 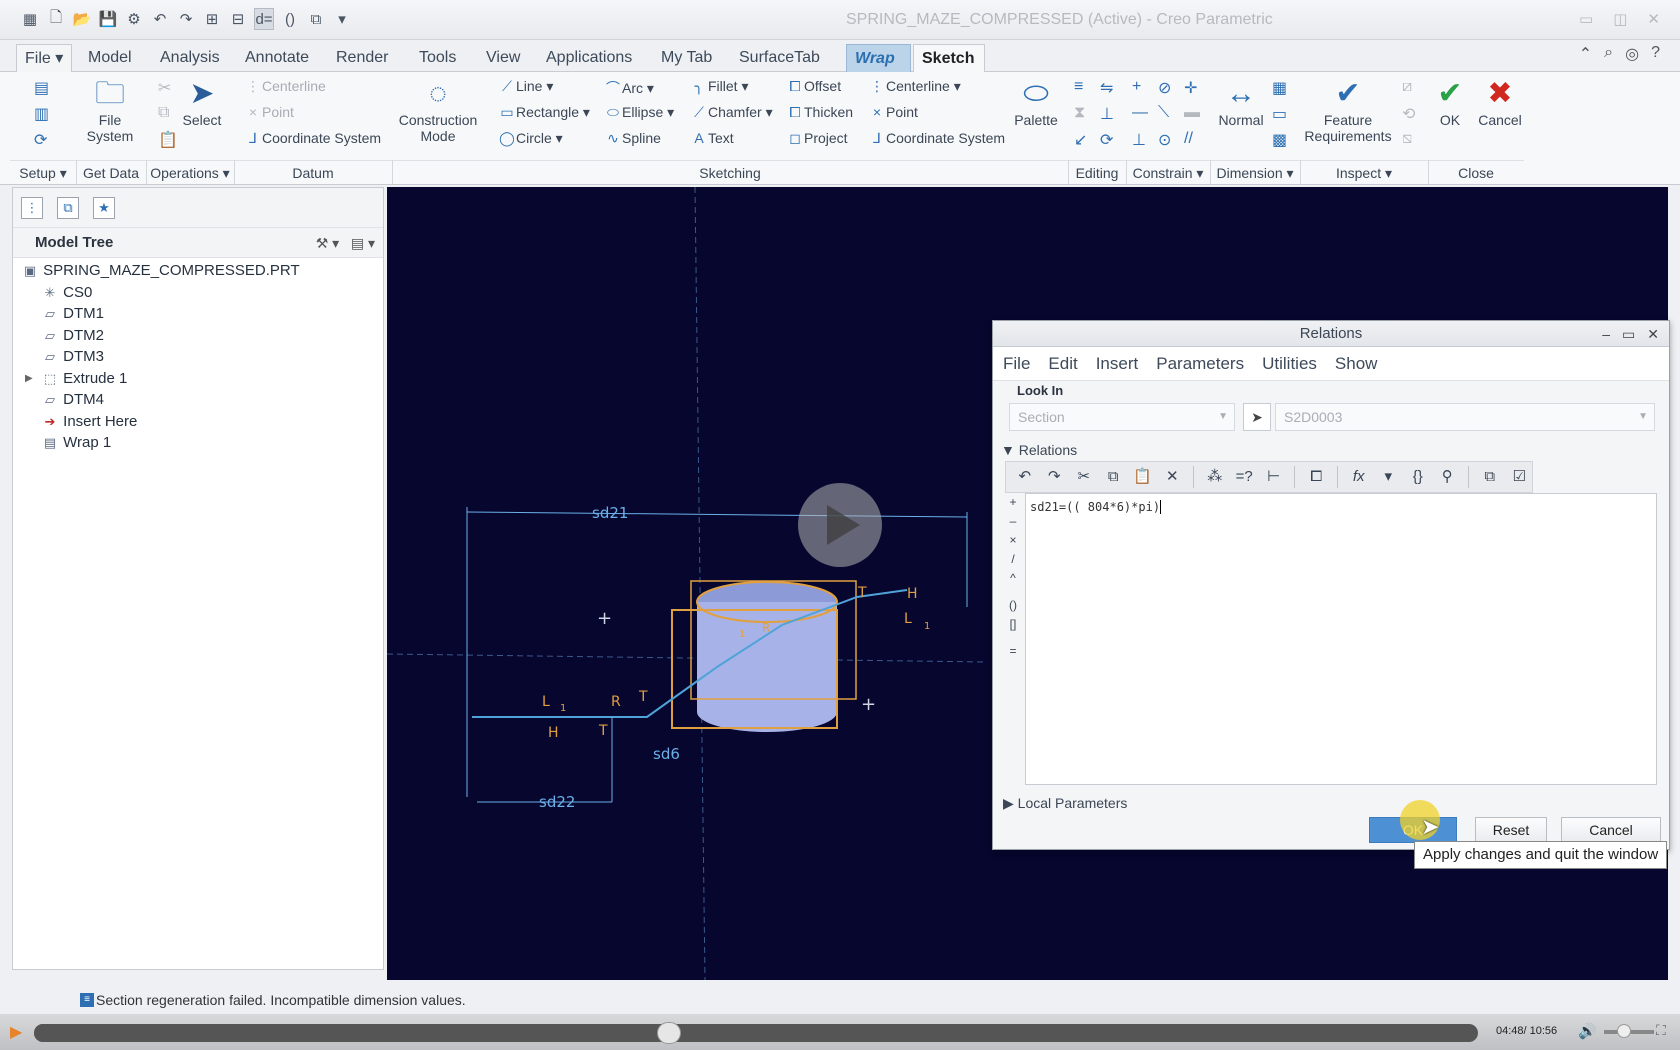 I want to click on tab-applications: Applications, so click(x=589, y=58).